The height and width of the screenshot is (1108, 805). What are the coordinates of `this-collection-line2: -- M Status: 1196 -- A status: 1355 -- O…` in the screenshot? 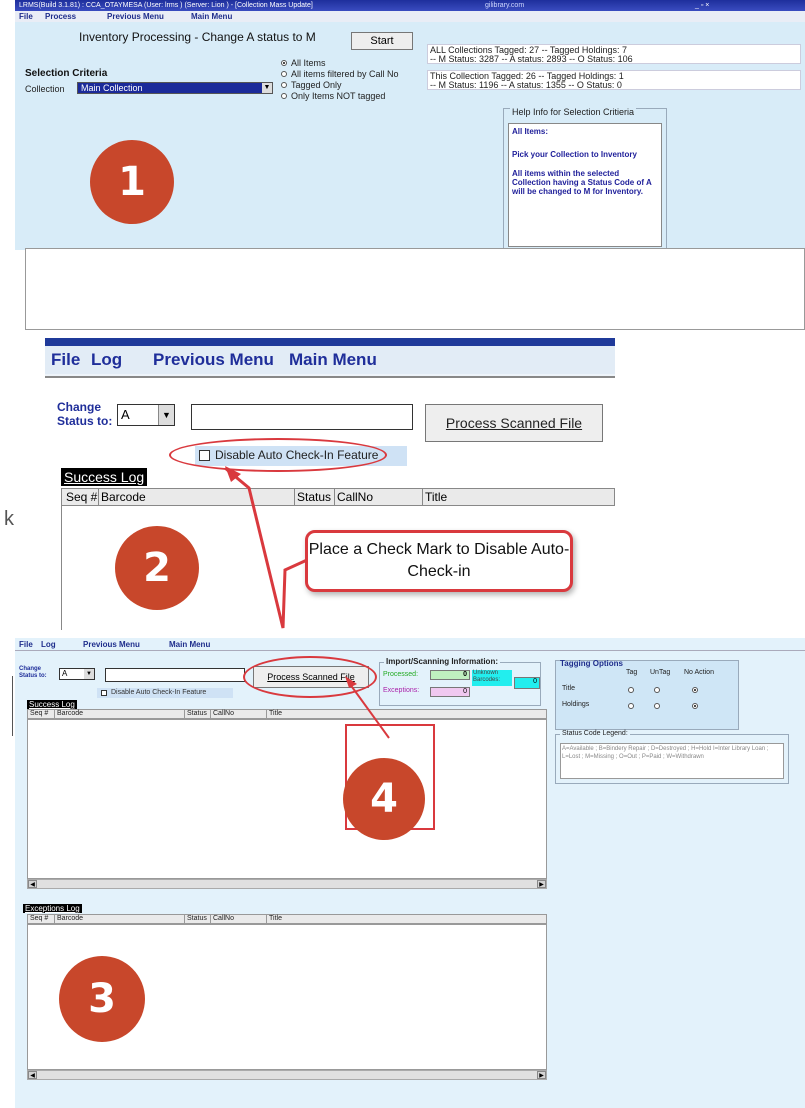 It's located at (526, 85).